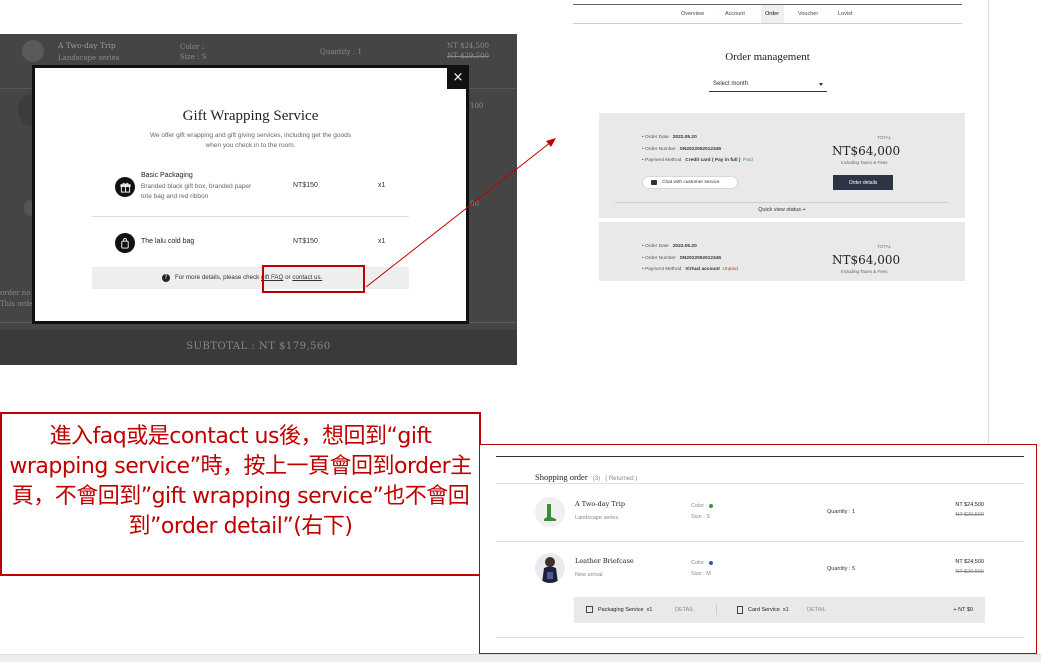 Image resolution: width=1041 pixels, height=662 pixels. What do you see at coordinates (604, 561) in the screenshot?
I see `product-name: Leather Briefcase` at bounding box center [604, 561].